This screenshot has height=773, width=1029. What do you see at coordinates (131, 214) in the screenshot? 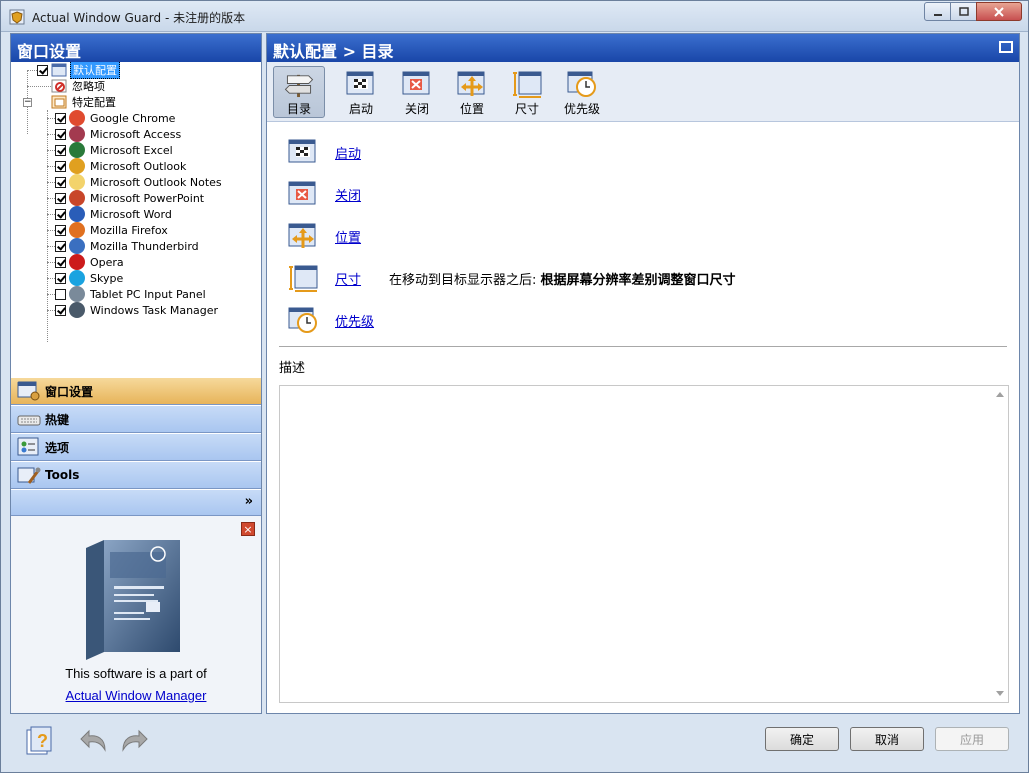
I see `tree-item-label: Microsoft Word` at bounding box center [131, 214].